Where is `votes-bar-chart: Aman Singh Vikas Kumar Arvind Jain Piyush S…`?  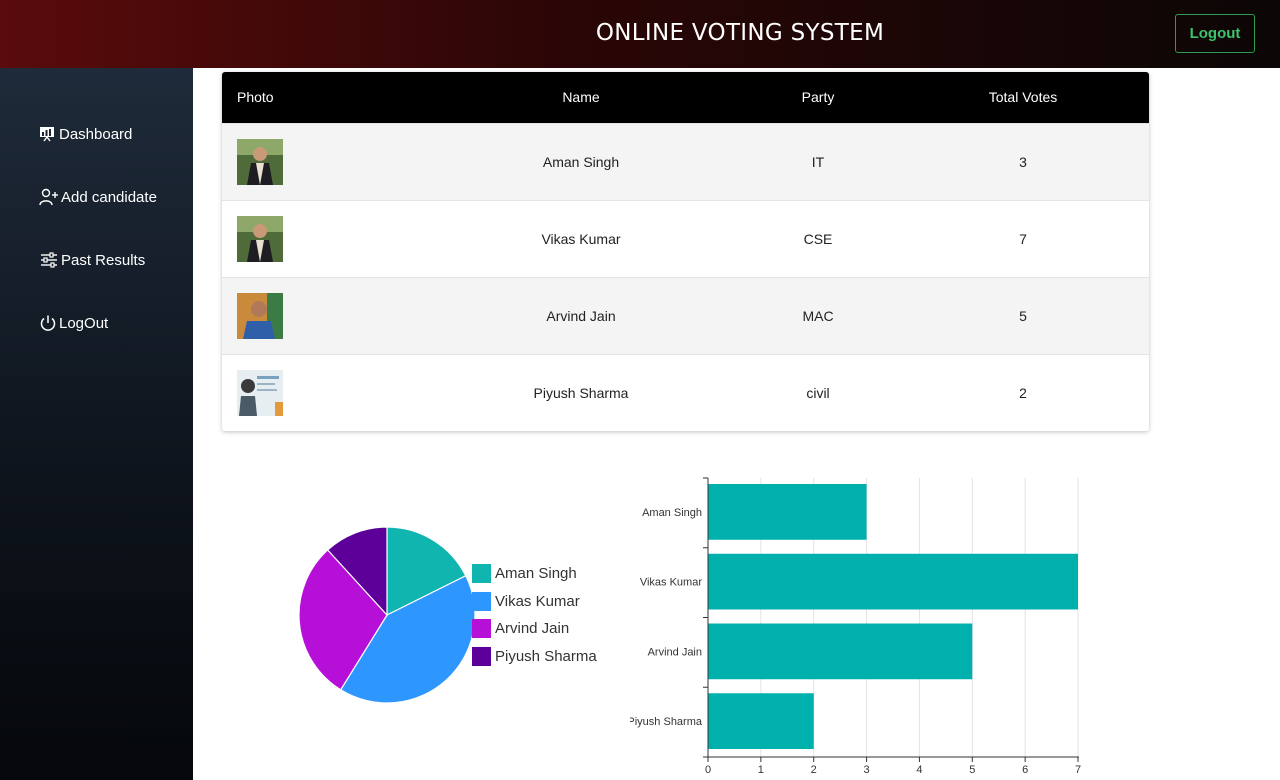
votes-bar-chart: Aman Singh Vikas Kumar Arvind Jain Piyush S… is located at coordinates (855, 626).